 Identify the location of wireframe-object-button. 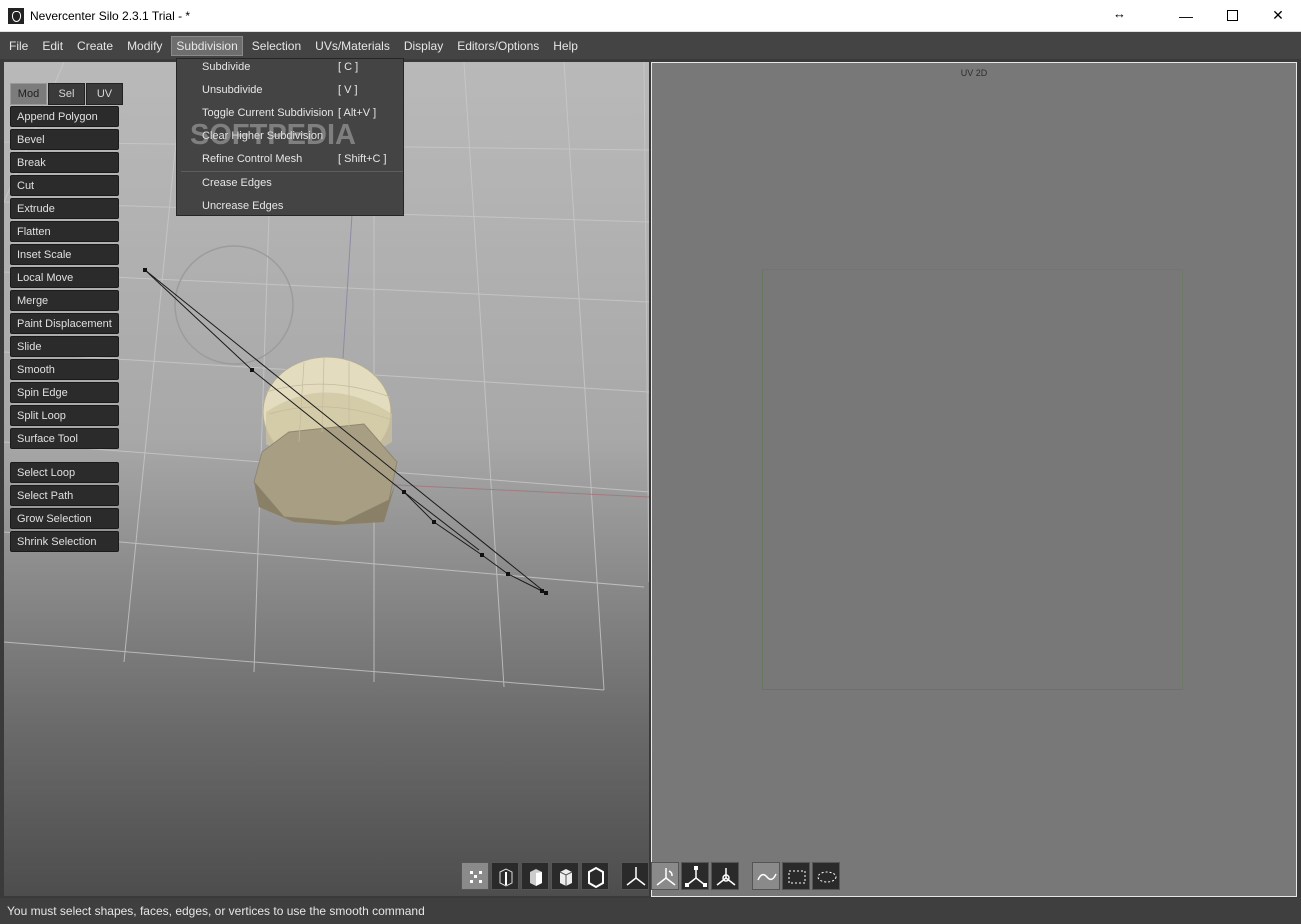
(595, 876).